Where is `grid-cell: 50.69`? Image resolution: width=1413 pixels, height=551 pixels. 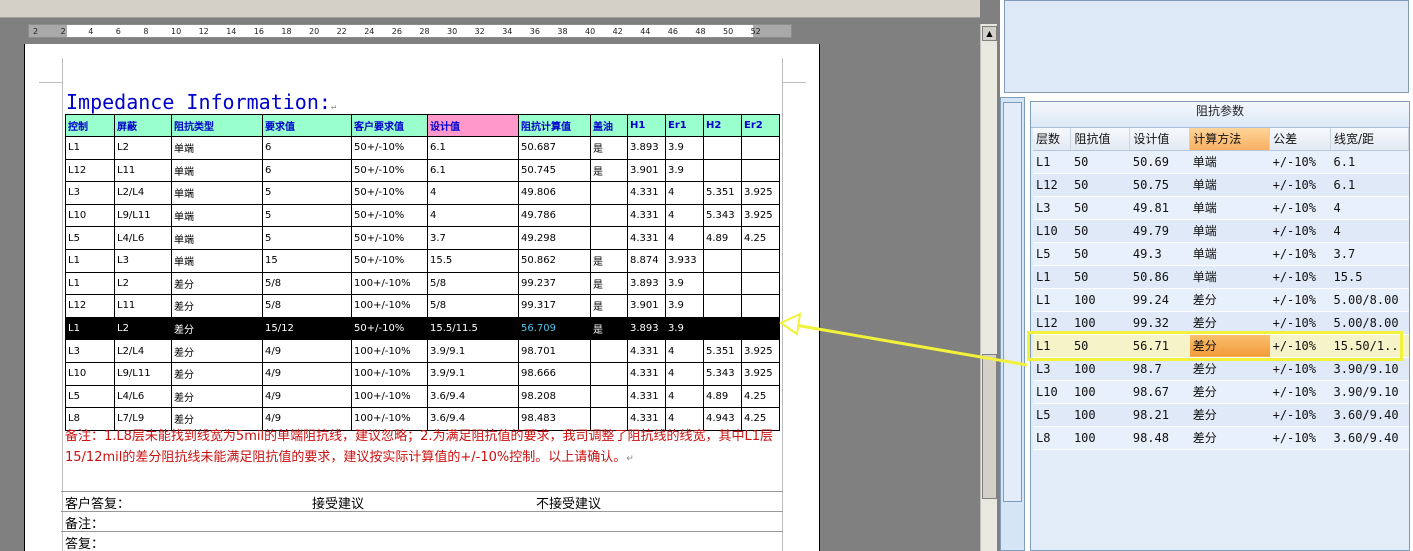 grid-cell: 50.69 is located at coordinates (1159, 162).